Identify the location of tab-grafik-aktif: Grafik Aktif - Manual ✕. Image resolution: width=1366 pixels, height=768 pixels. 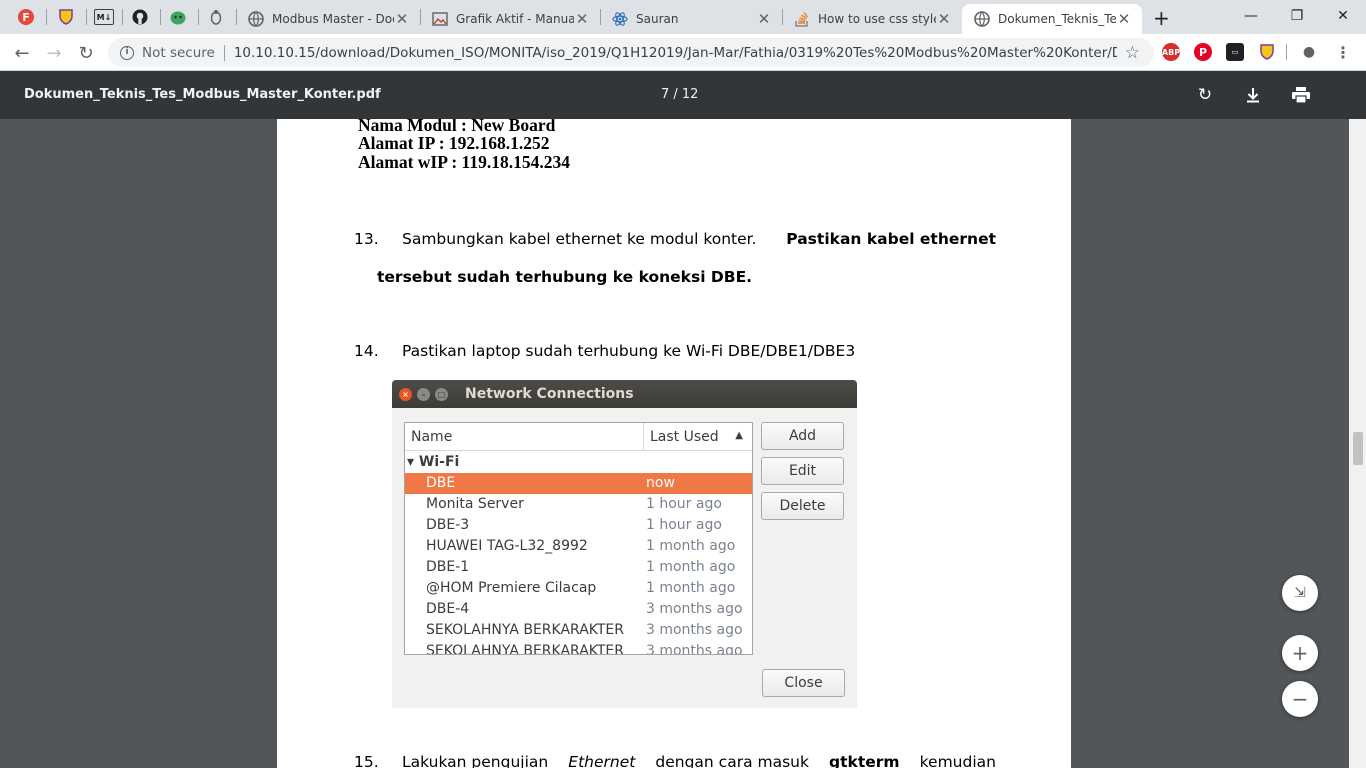
(510, 19).